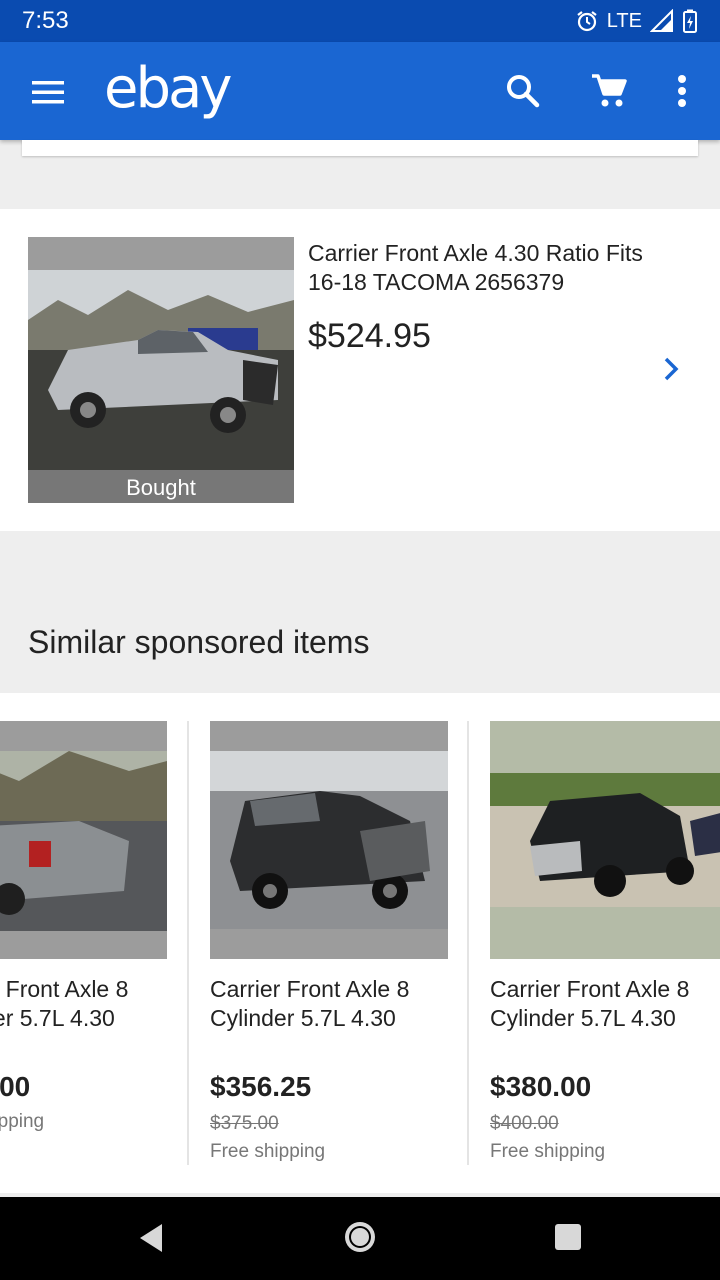  I want to click on cart-button, so click(609, 91).